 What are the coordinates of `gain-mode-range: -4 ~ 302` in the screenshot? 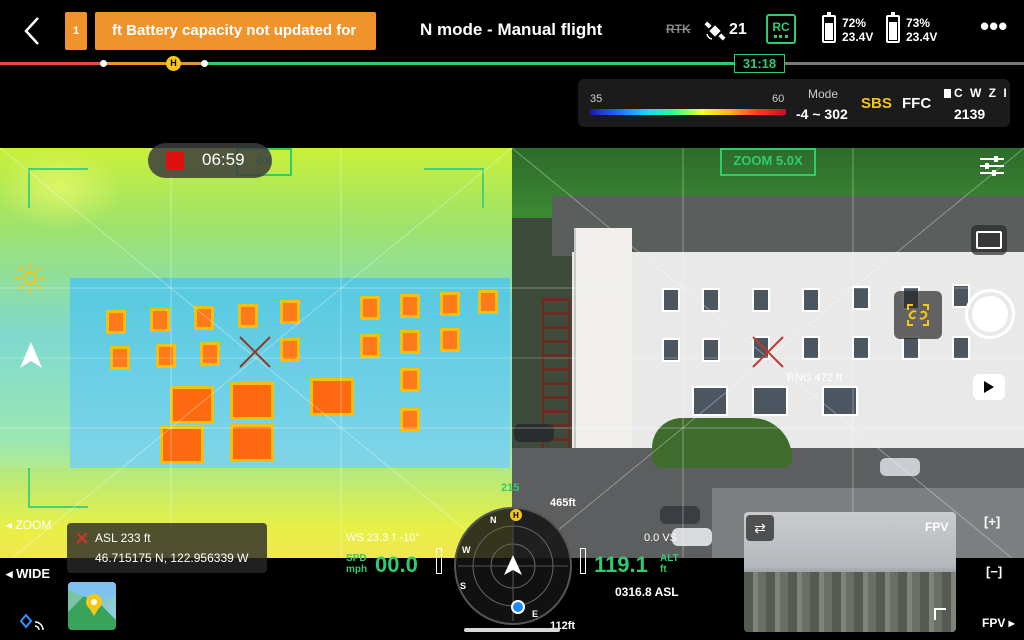 It's located at (822, 114).